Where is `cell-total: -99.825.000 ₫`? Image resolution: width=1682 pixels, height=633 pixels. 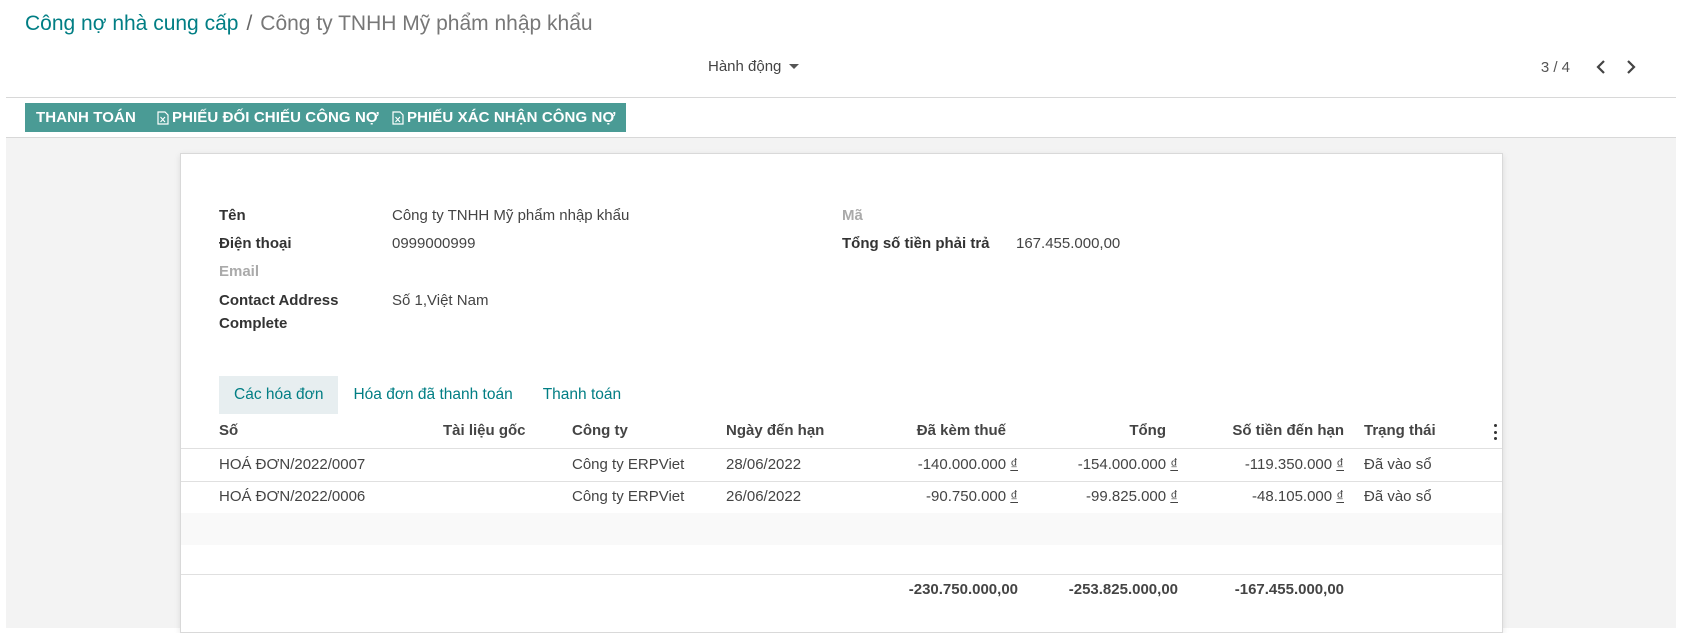 cell-total: -99.825.000 ₫ is located at coordinates (1122, 496).